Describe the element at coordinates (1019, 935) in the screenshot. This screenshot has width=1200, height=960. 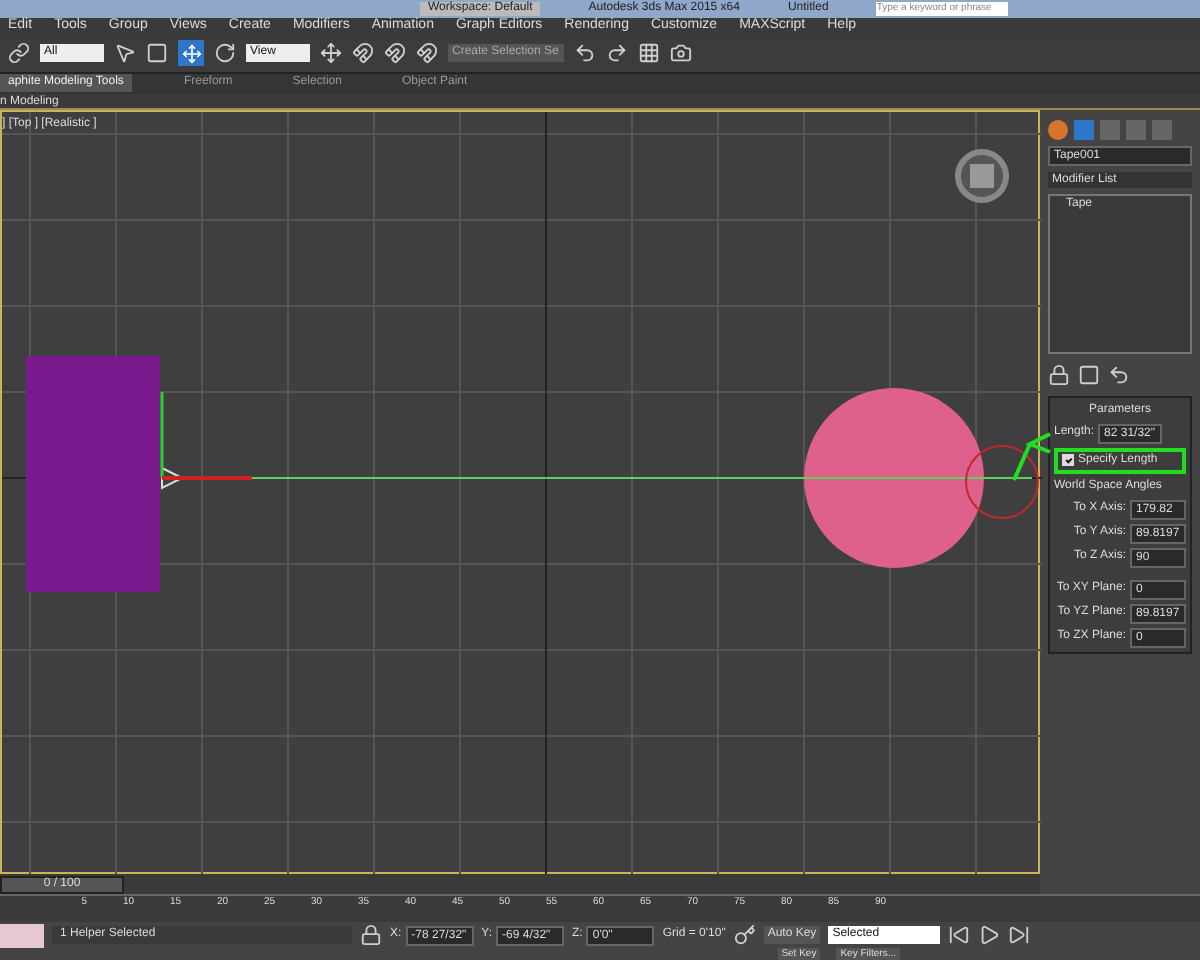
I see `go-to-end-icon` at that location.